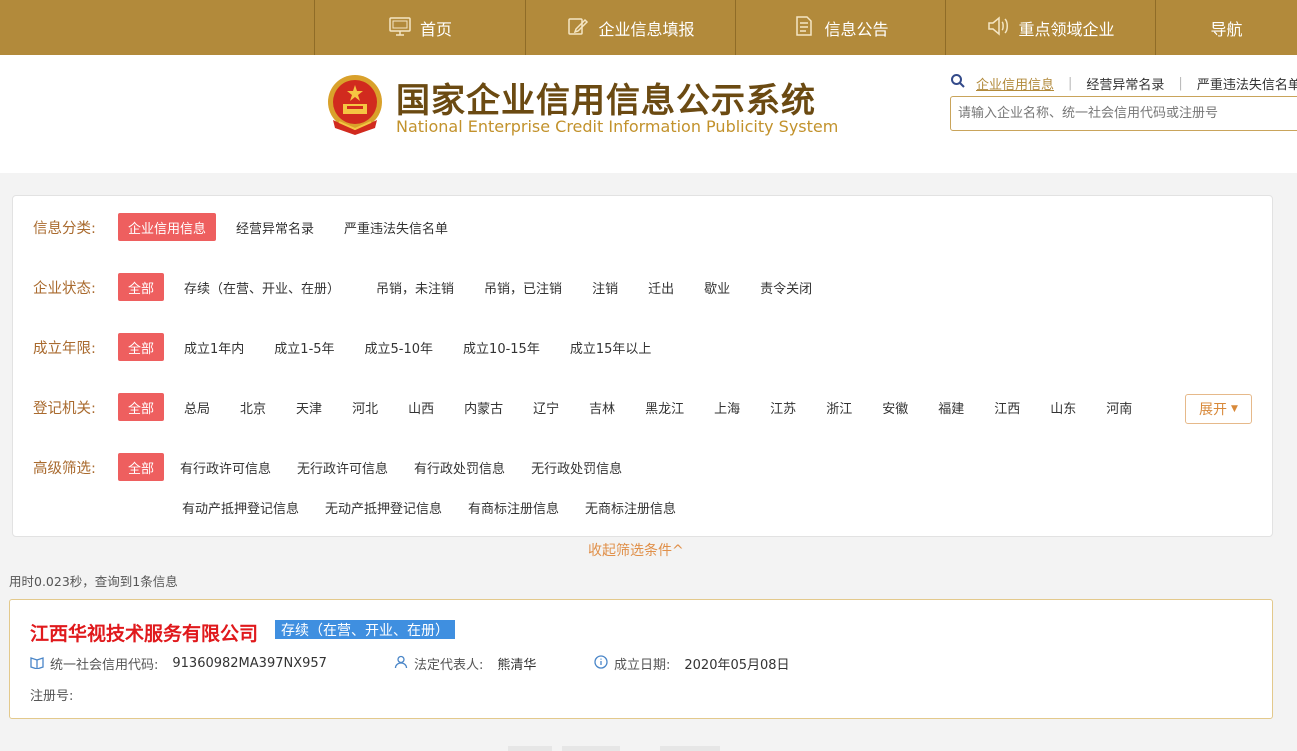  I want to click on company-name: 江西华视技术服务有限公司, so click(144, 632).